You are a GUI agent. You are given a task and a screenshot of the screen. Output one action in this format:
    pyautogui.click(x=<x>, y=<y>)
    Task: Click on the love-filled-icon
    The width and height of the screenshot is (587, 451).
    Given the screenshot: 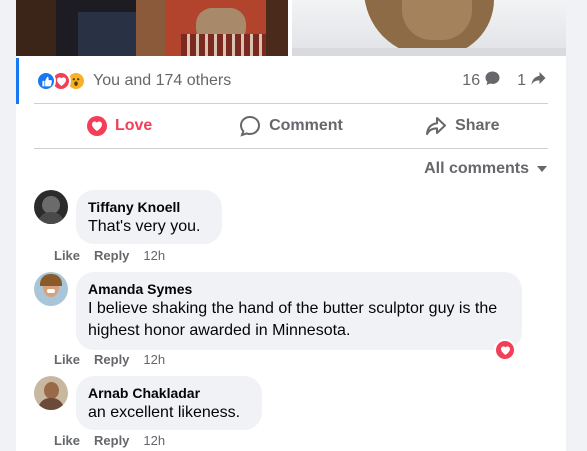 What is the action you would take?
    pyautogui.click(x=96, y=126)
    